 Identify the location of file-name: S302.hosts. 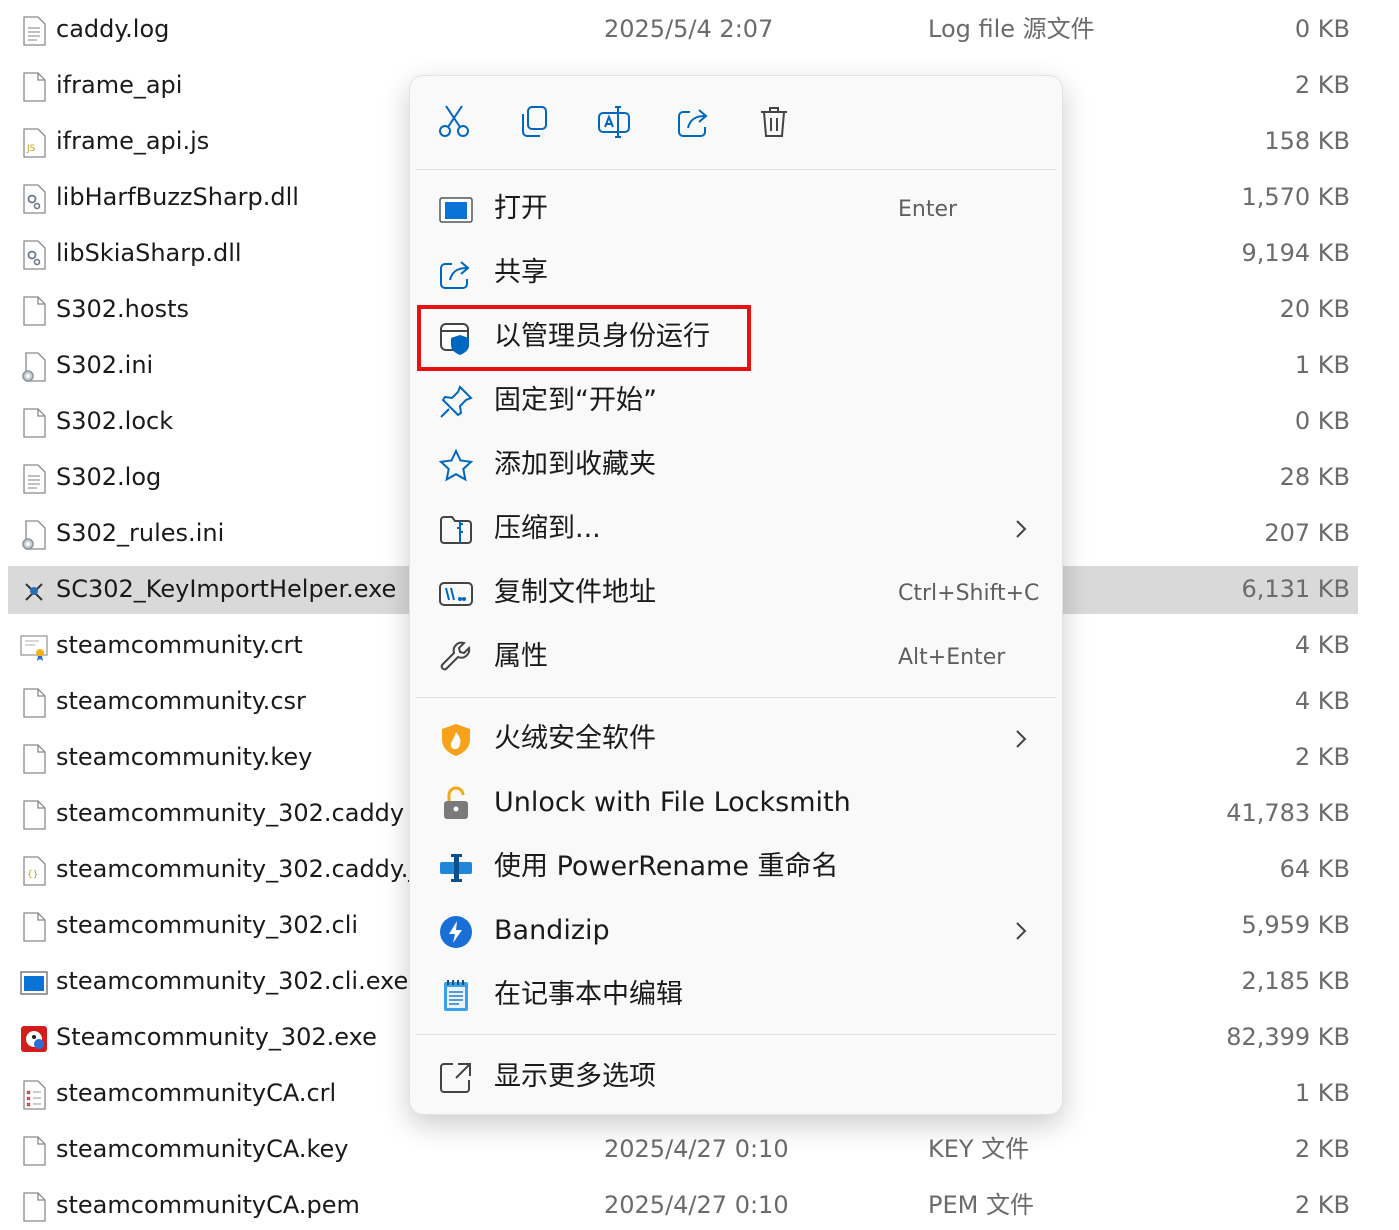
(122, 309).